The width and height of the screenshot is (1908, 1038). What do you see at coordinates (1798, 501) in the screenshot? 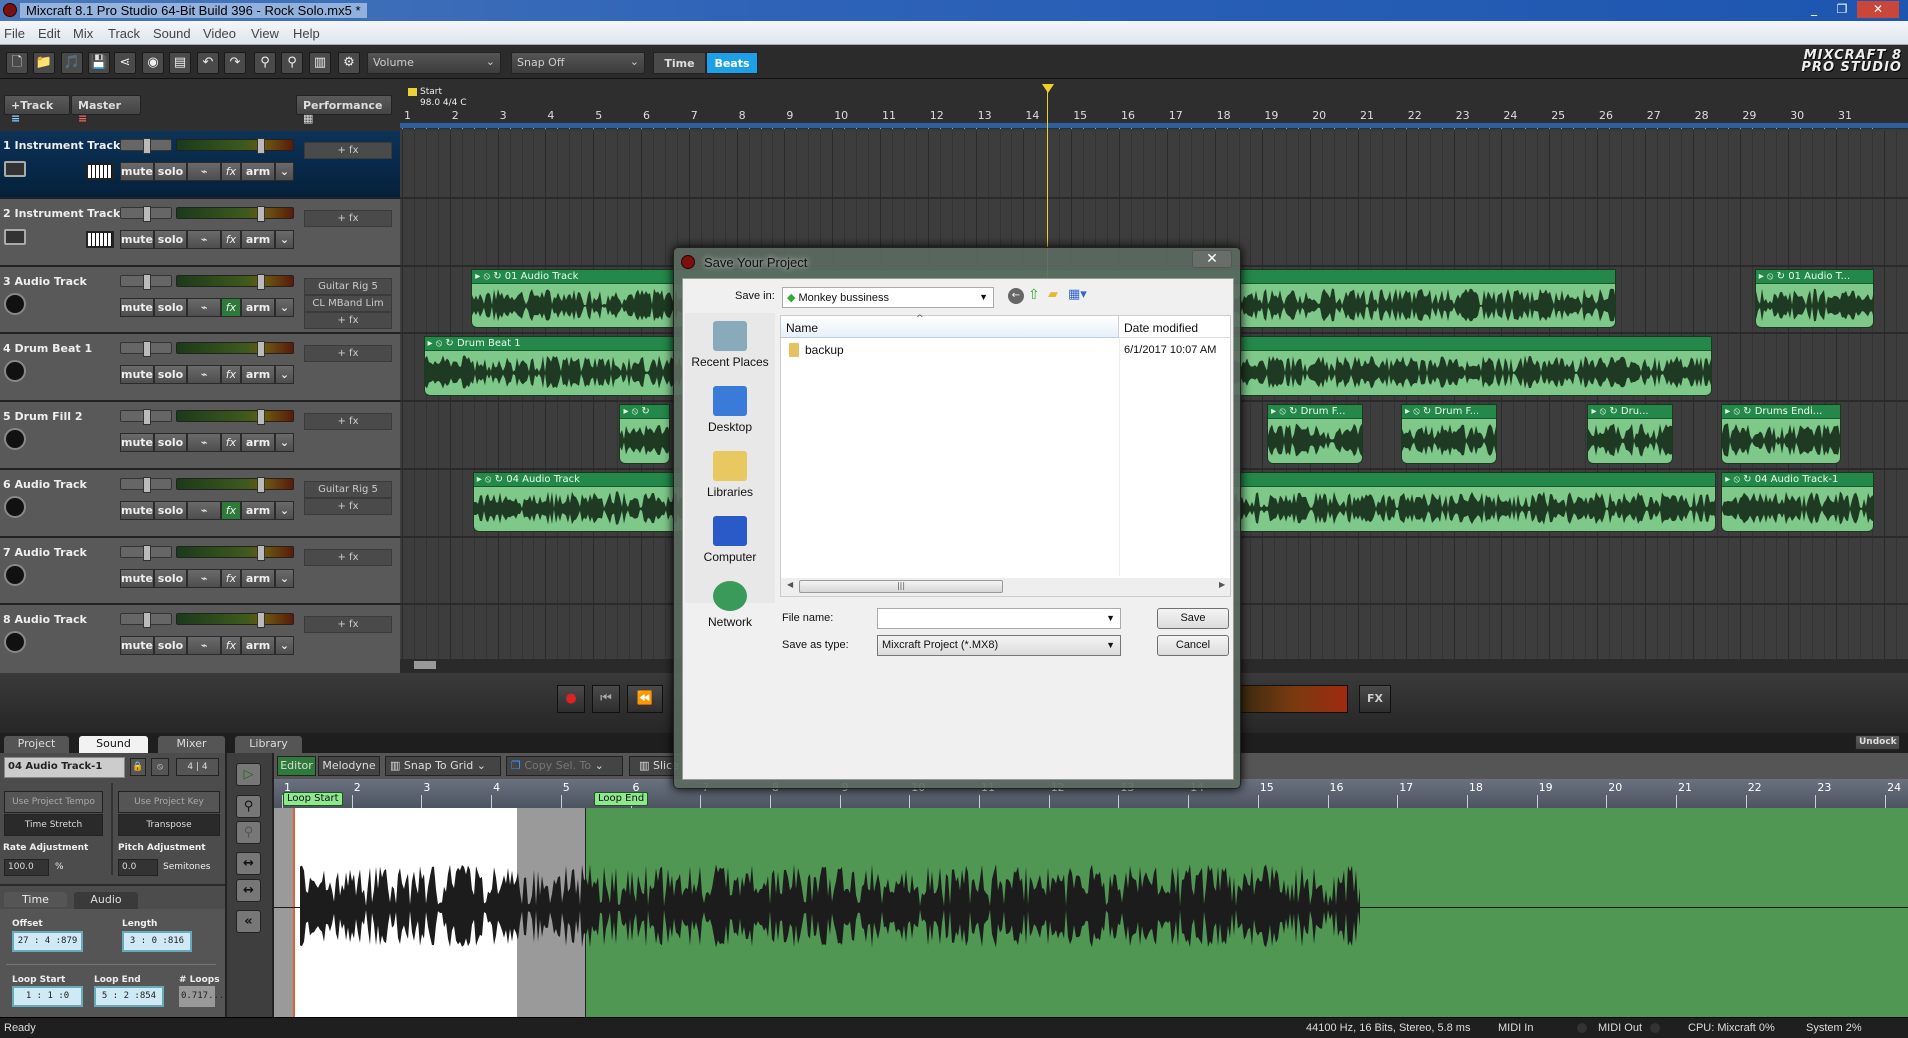
I see `audio-clip: ▸ ⦸ ↻ 04 Audio Track-1` at bounding box center [1798, 501].